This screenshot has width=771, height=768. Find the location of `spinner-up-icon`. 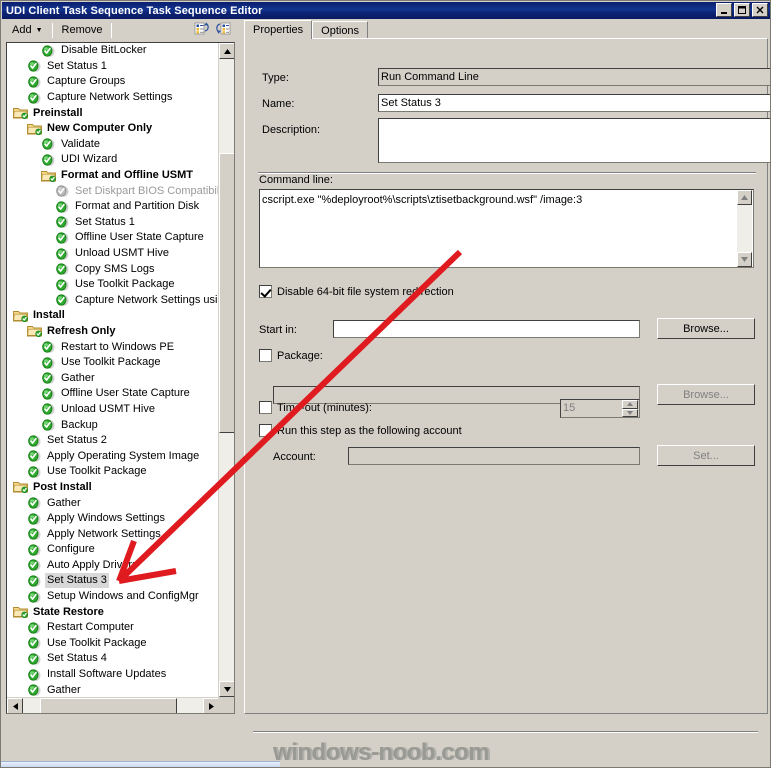

spinner-up-icon is located at coordinates (630, 404).